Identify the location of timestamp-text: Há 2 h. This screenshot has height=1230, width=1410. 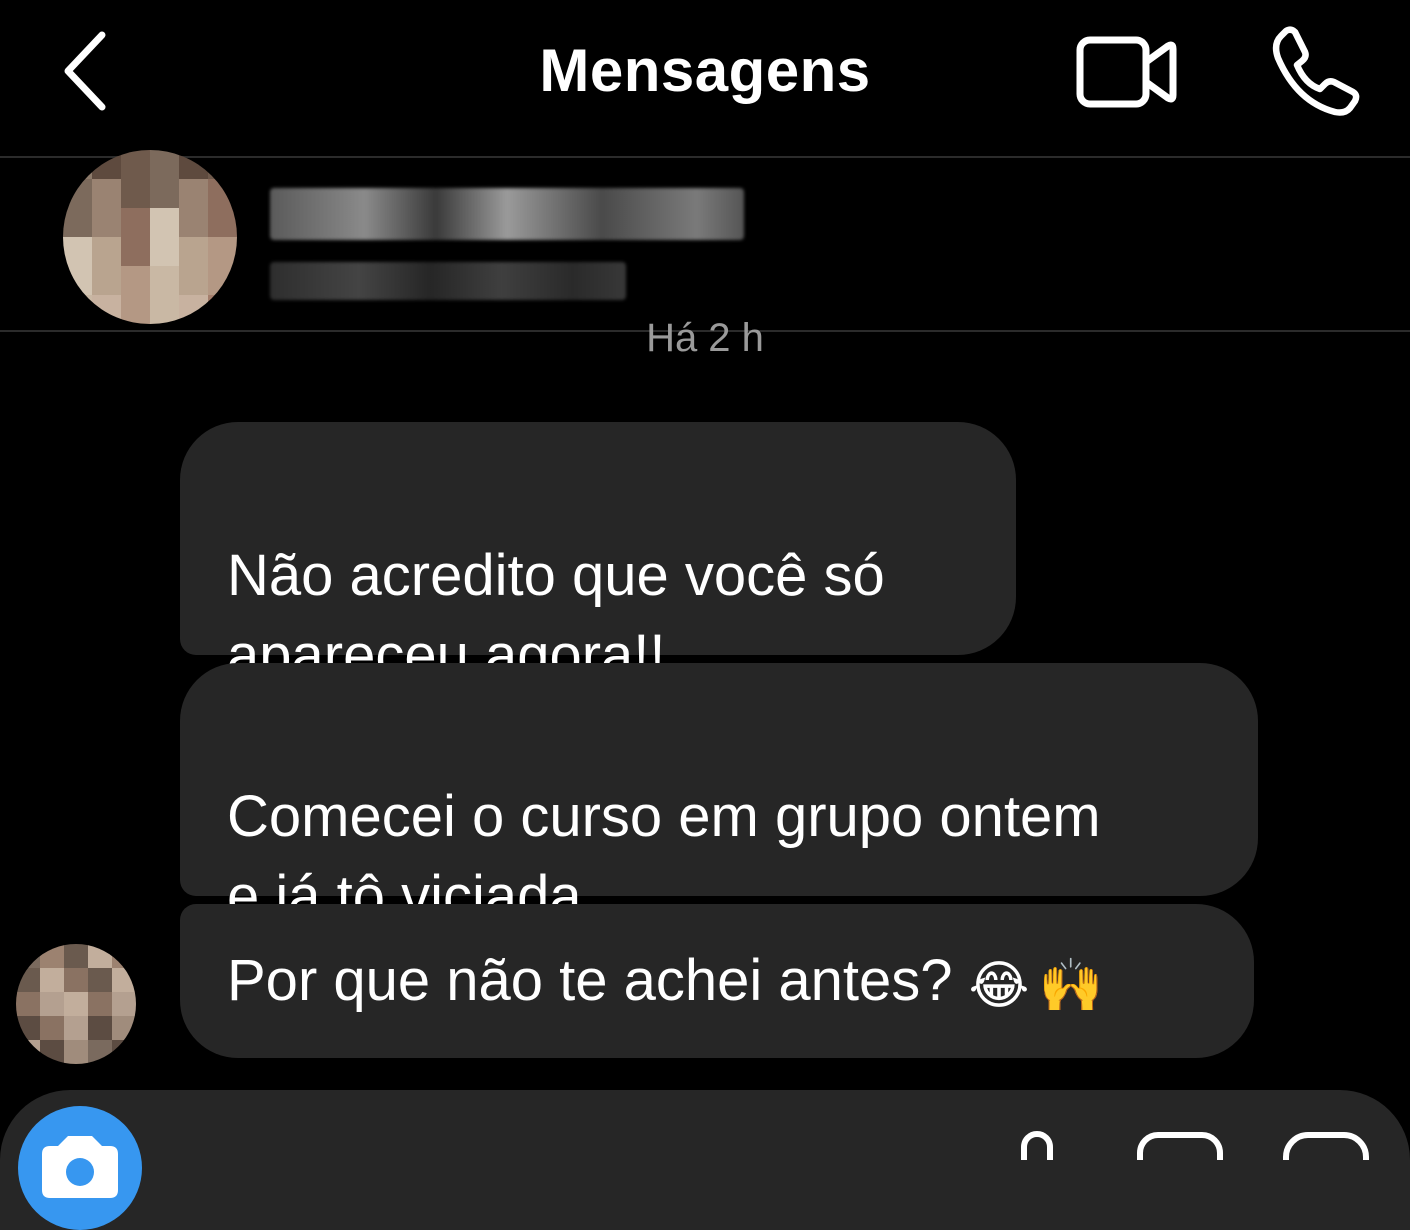
(705, 338).